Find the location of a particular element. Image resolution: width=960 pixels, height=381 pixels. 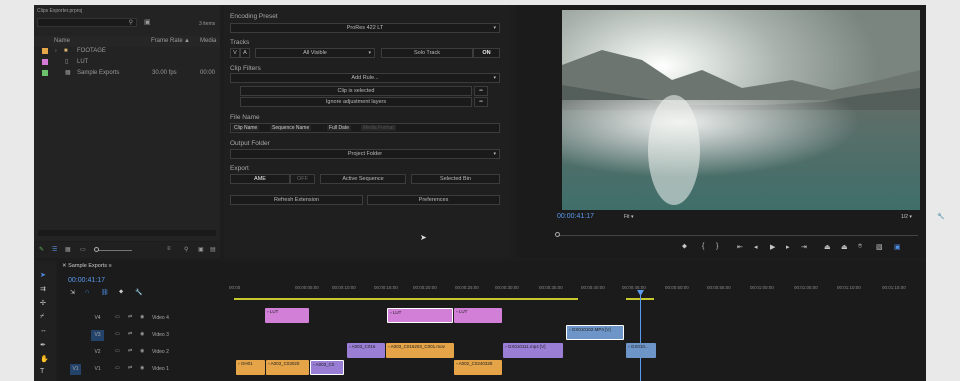

mark-in-icon: { is located at coordinates (703, 246).